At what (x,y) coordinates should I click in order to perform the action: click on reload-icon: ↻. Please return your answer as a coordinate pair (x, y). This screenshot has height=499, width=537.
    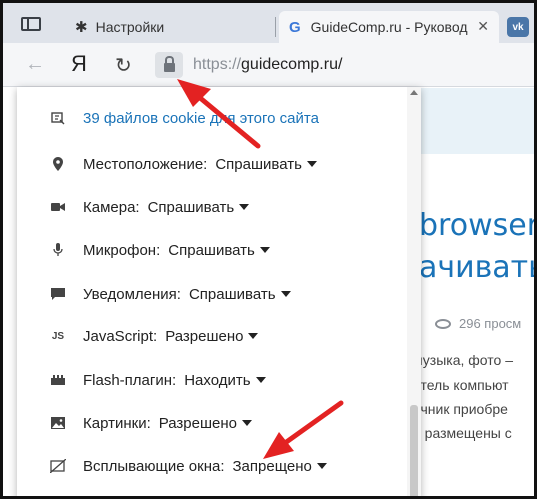
    Looking at the image, I should click on (123, 65).